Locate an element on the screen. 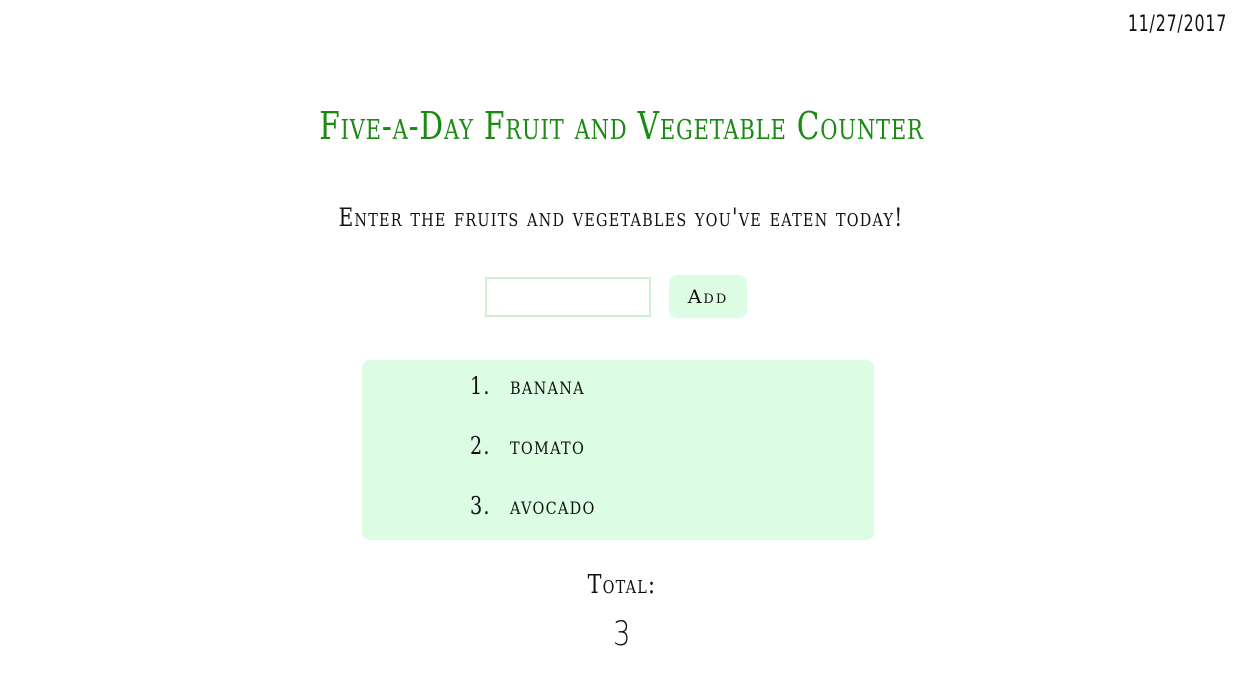 This screenshot has width=1243, height=696. total-count: 3 is located at coordinates (621, 634).